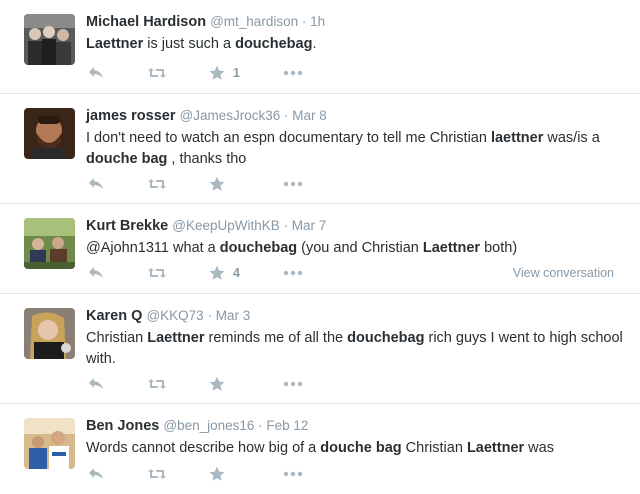  Describe the element at coordinates (127, 248) in the screenshot. I see `tweet-text-run: @Ajohn1311` at that location.